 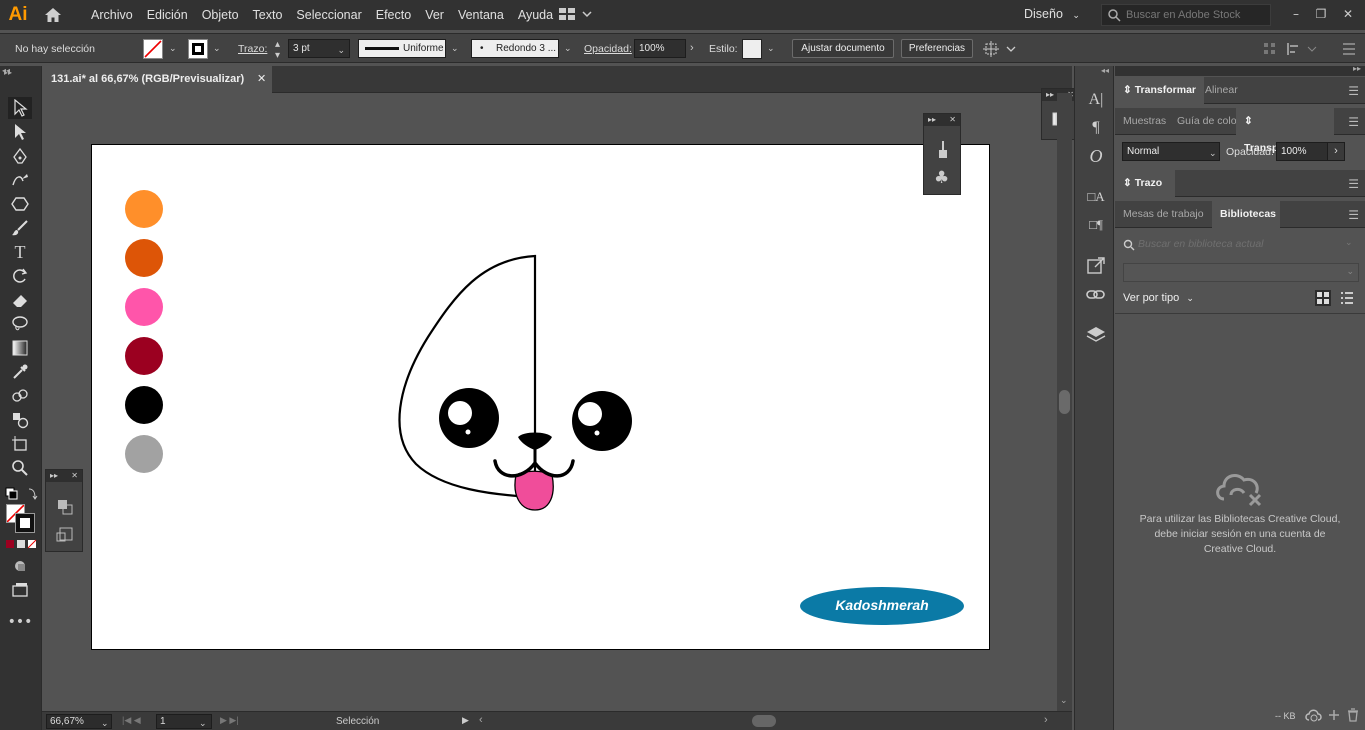 What do you see at coordinates (1144, 121) in the screenshot?
I see `tab-muestras: Muestras` at bounding box center [1144, 121].